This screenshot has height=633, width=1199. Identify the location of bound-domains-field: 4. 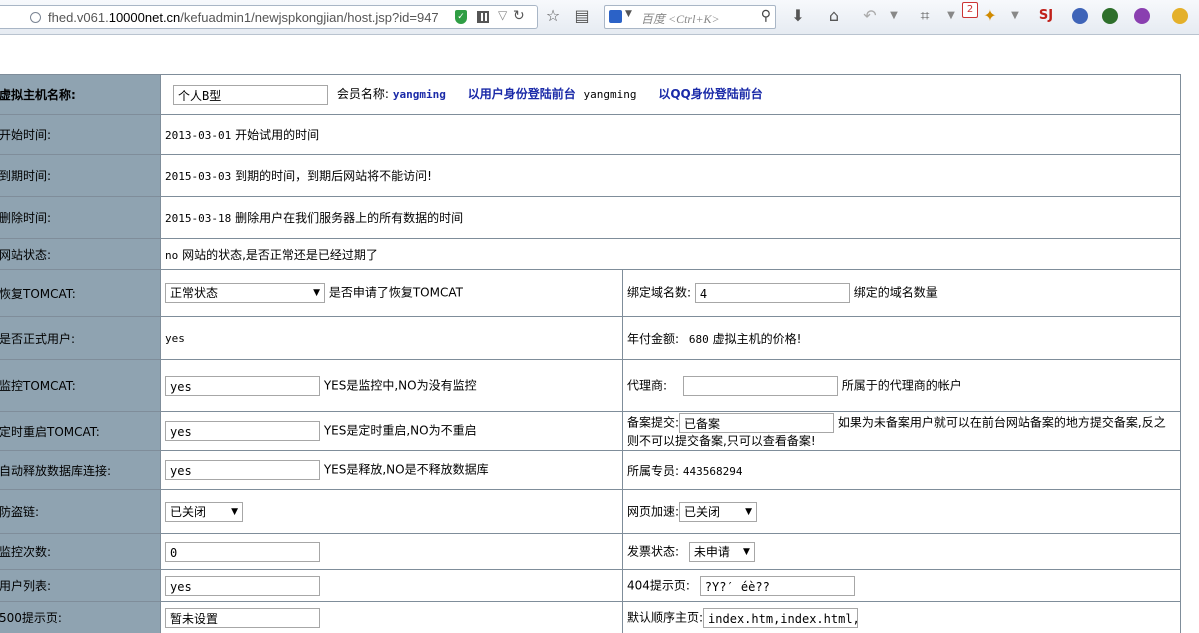
(772, 293).